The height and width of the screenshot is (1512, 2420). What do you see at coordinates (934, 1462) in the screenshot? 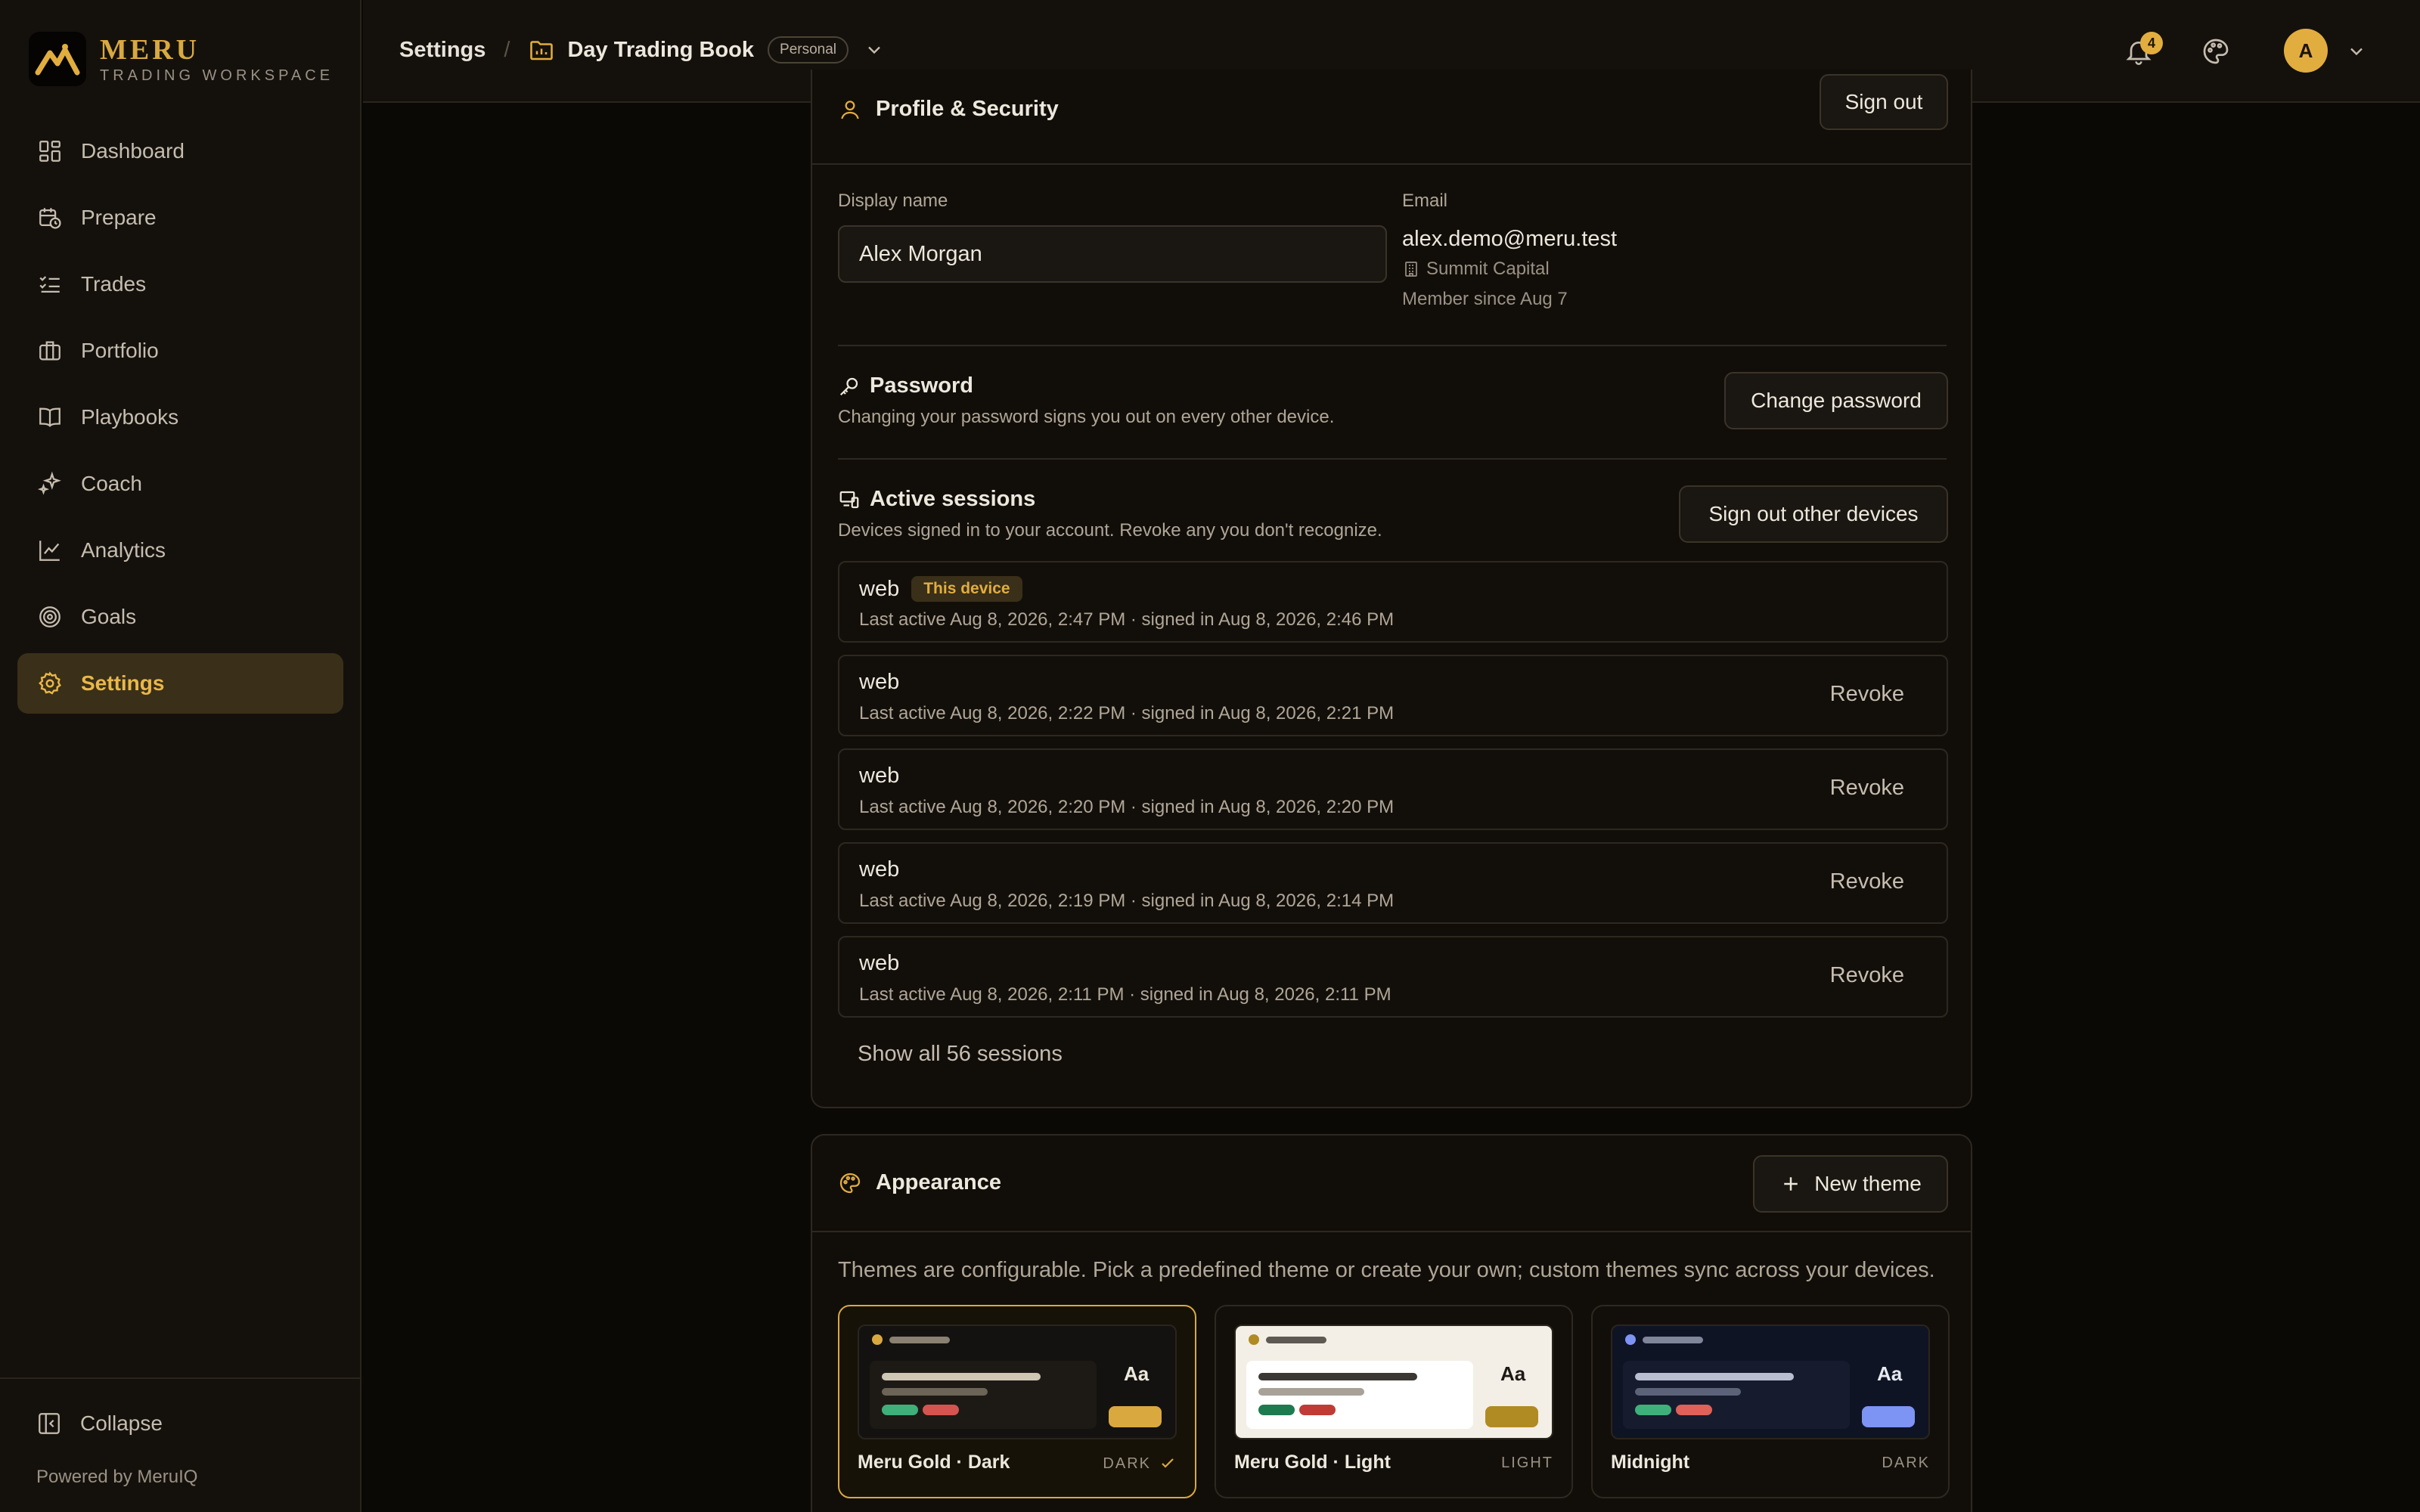
I see `theme-name: Meru Gold · Dark` at bounding box center [934, 1462].